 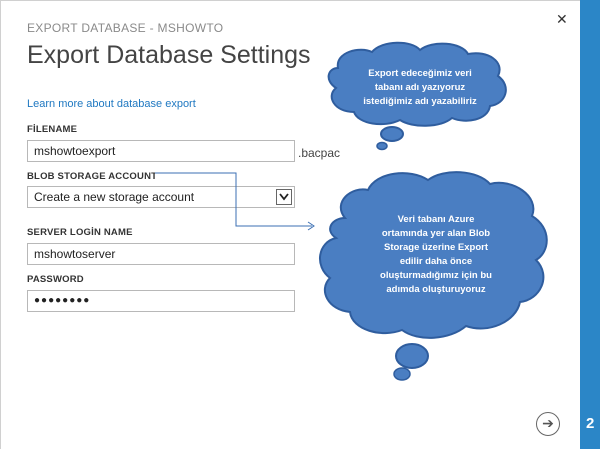 I want to click on blob-storage-select: Create a new storage account, so click(x=161, y=197).